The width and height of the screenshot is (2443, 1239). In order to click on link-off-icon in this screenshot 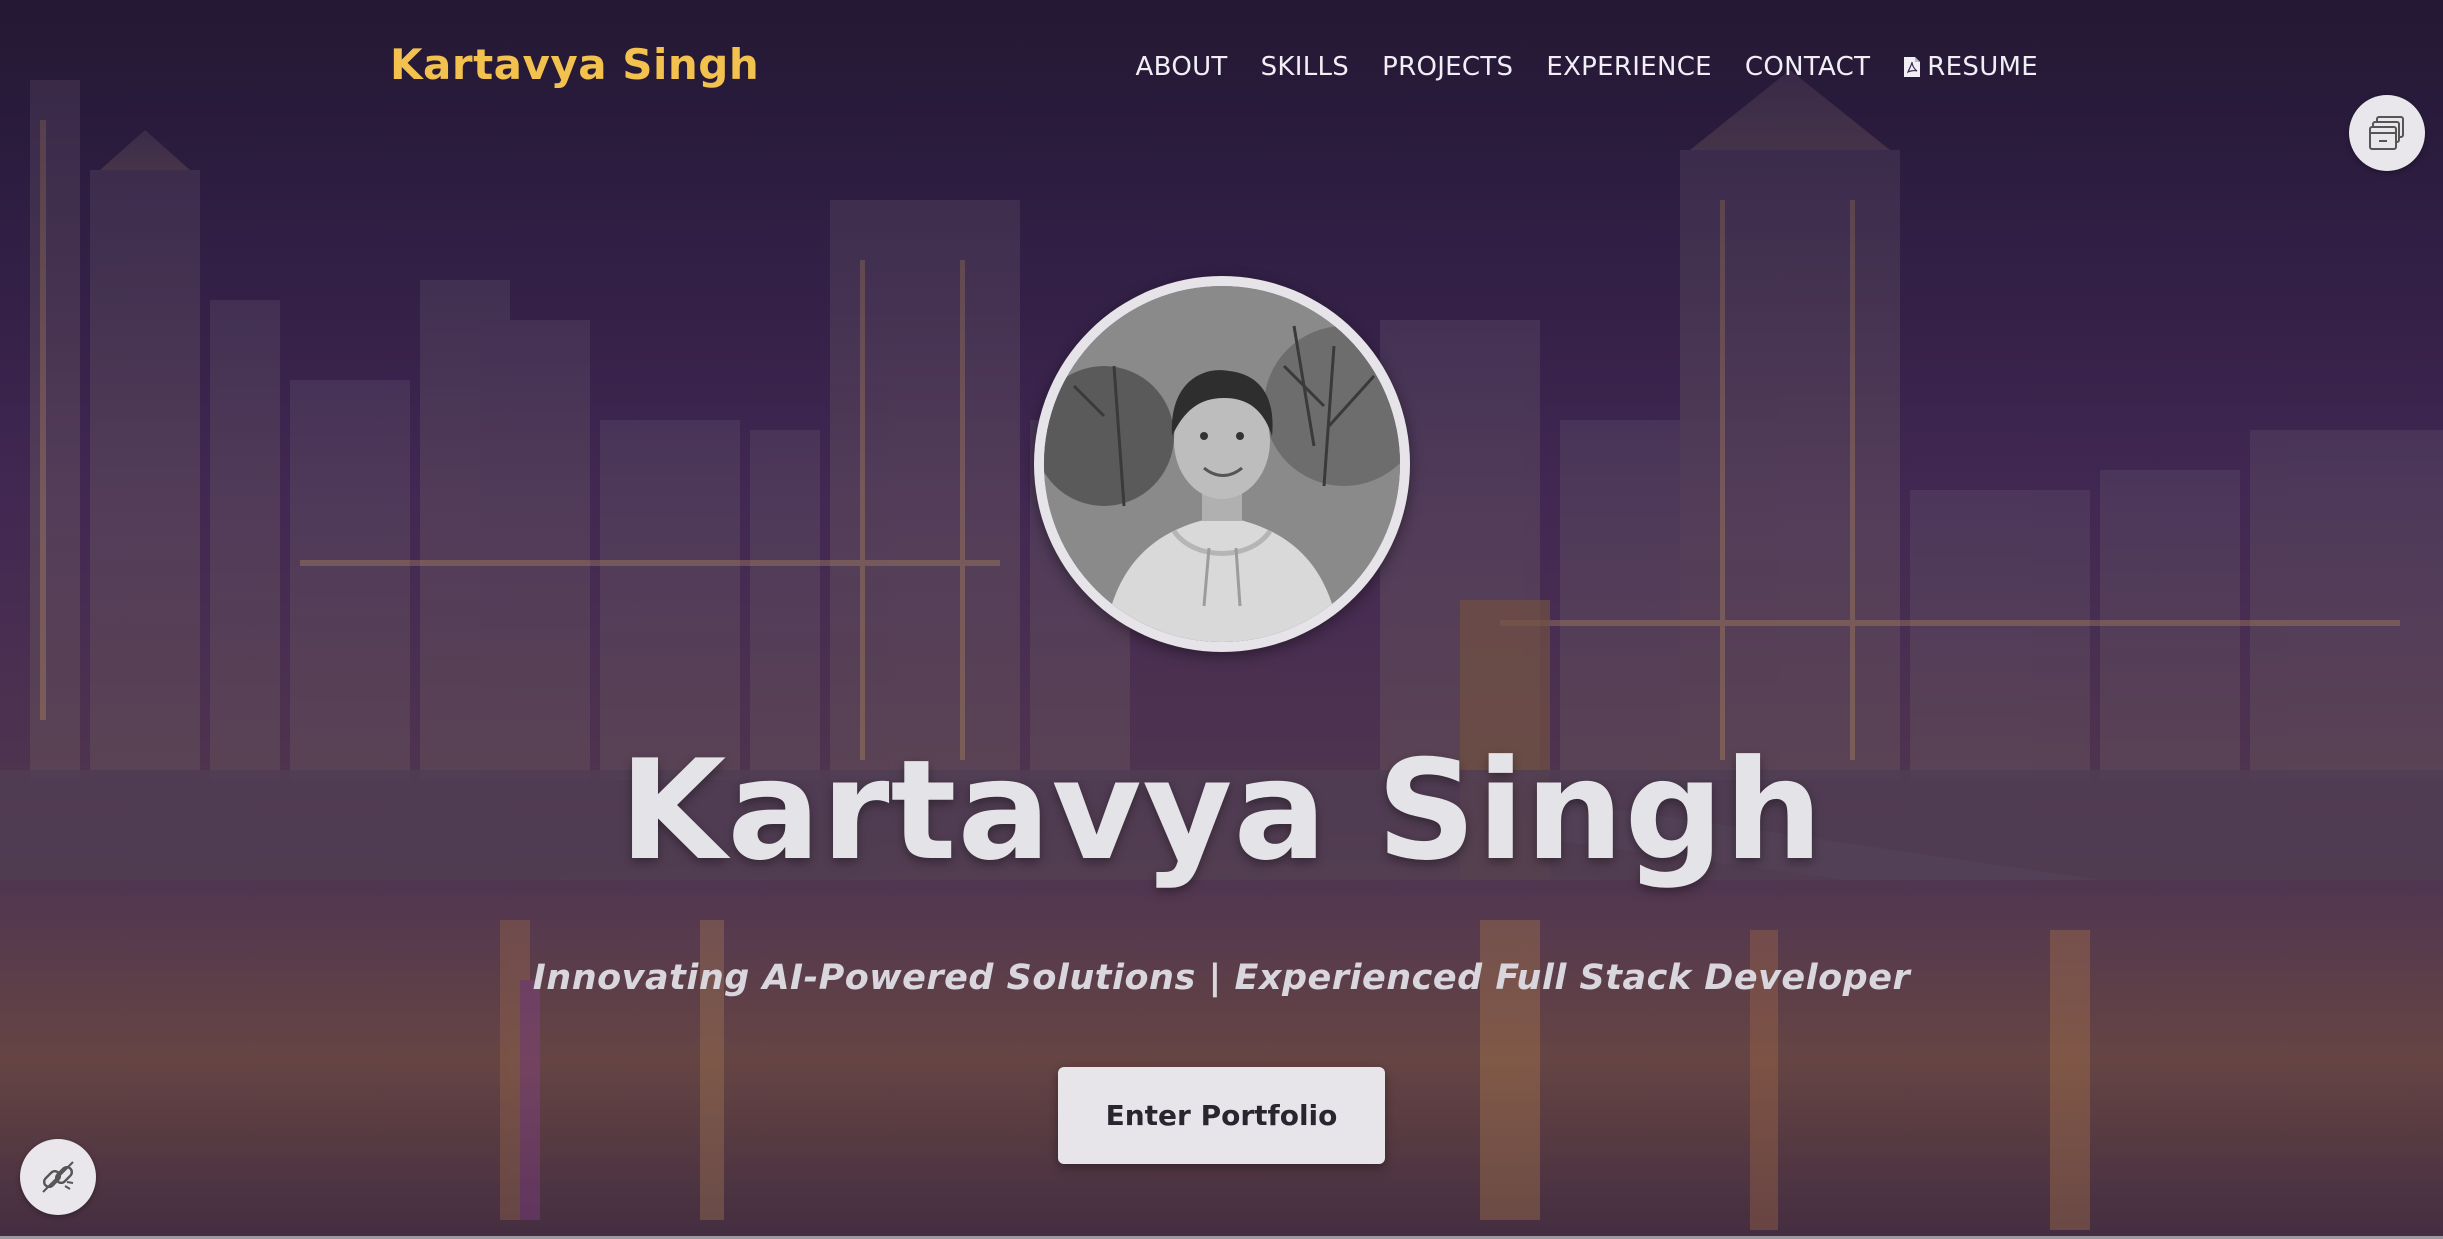, I will do `click(58, 1177)`.